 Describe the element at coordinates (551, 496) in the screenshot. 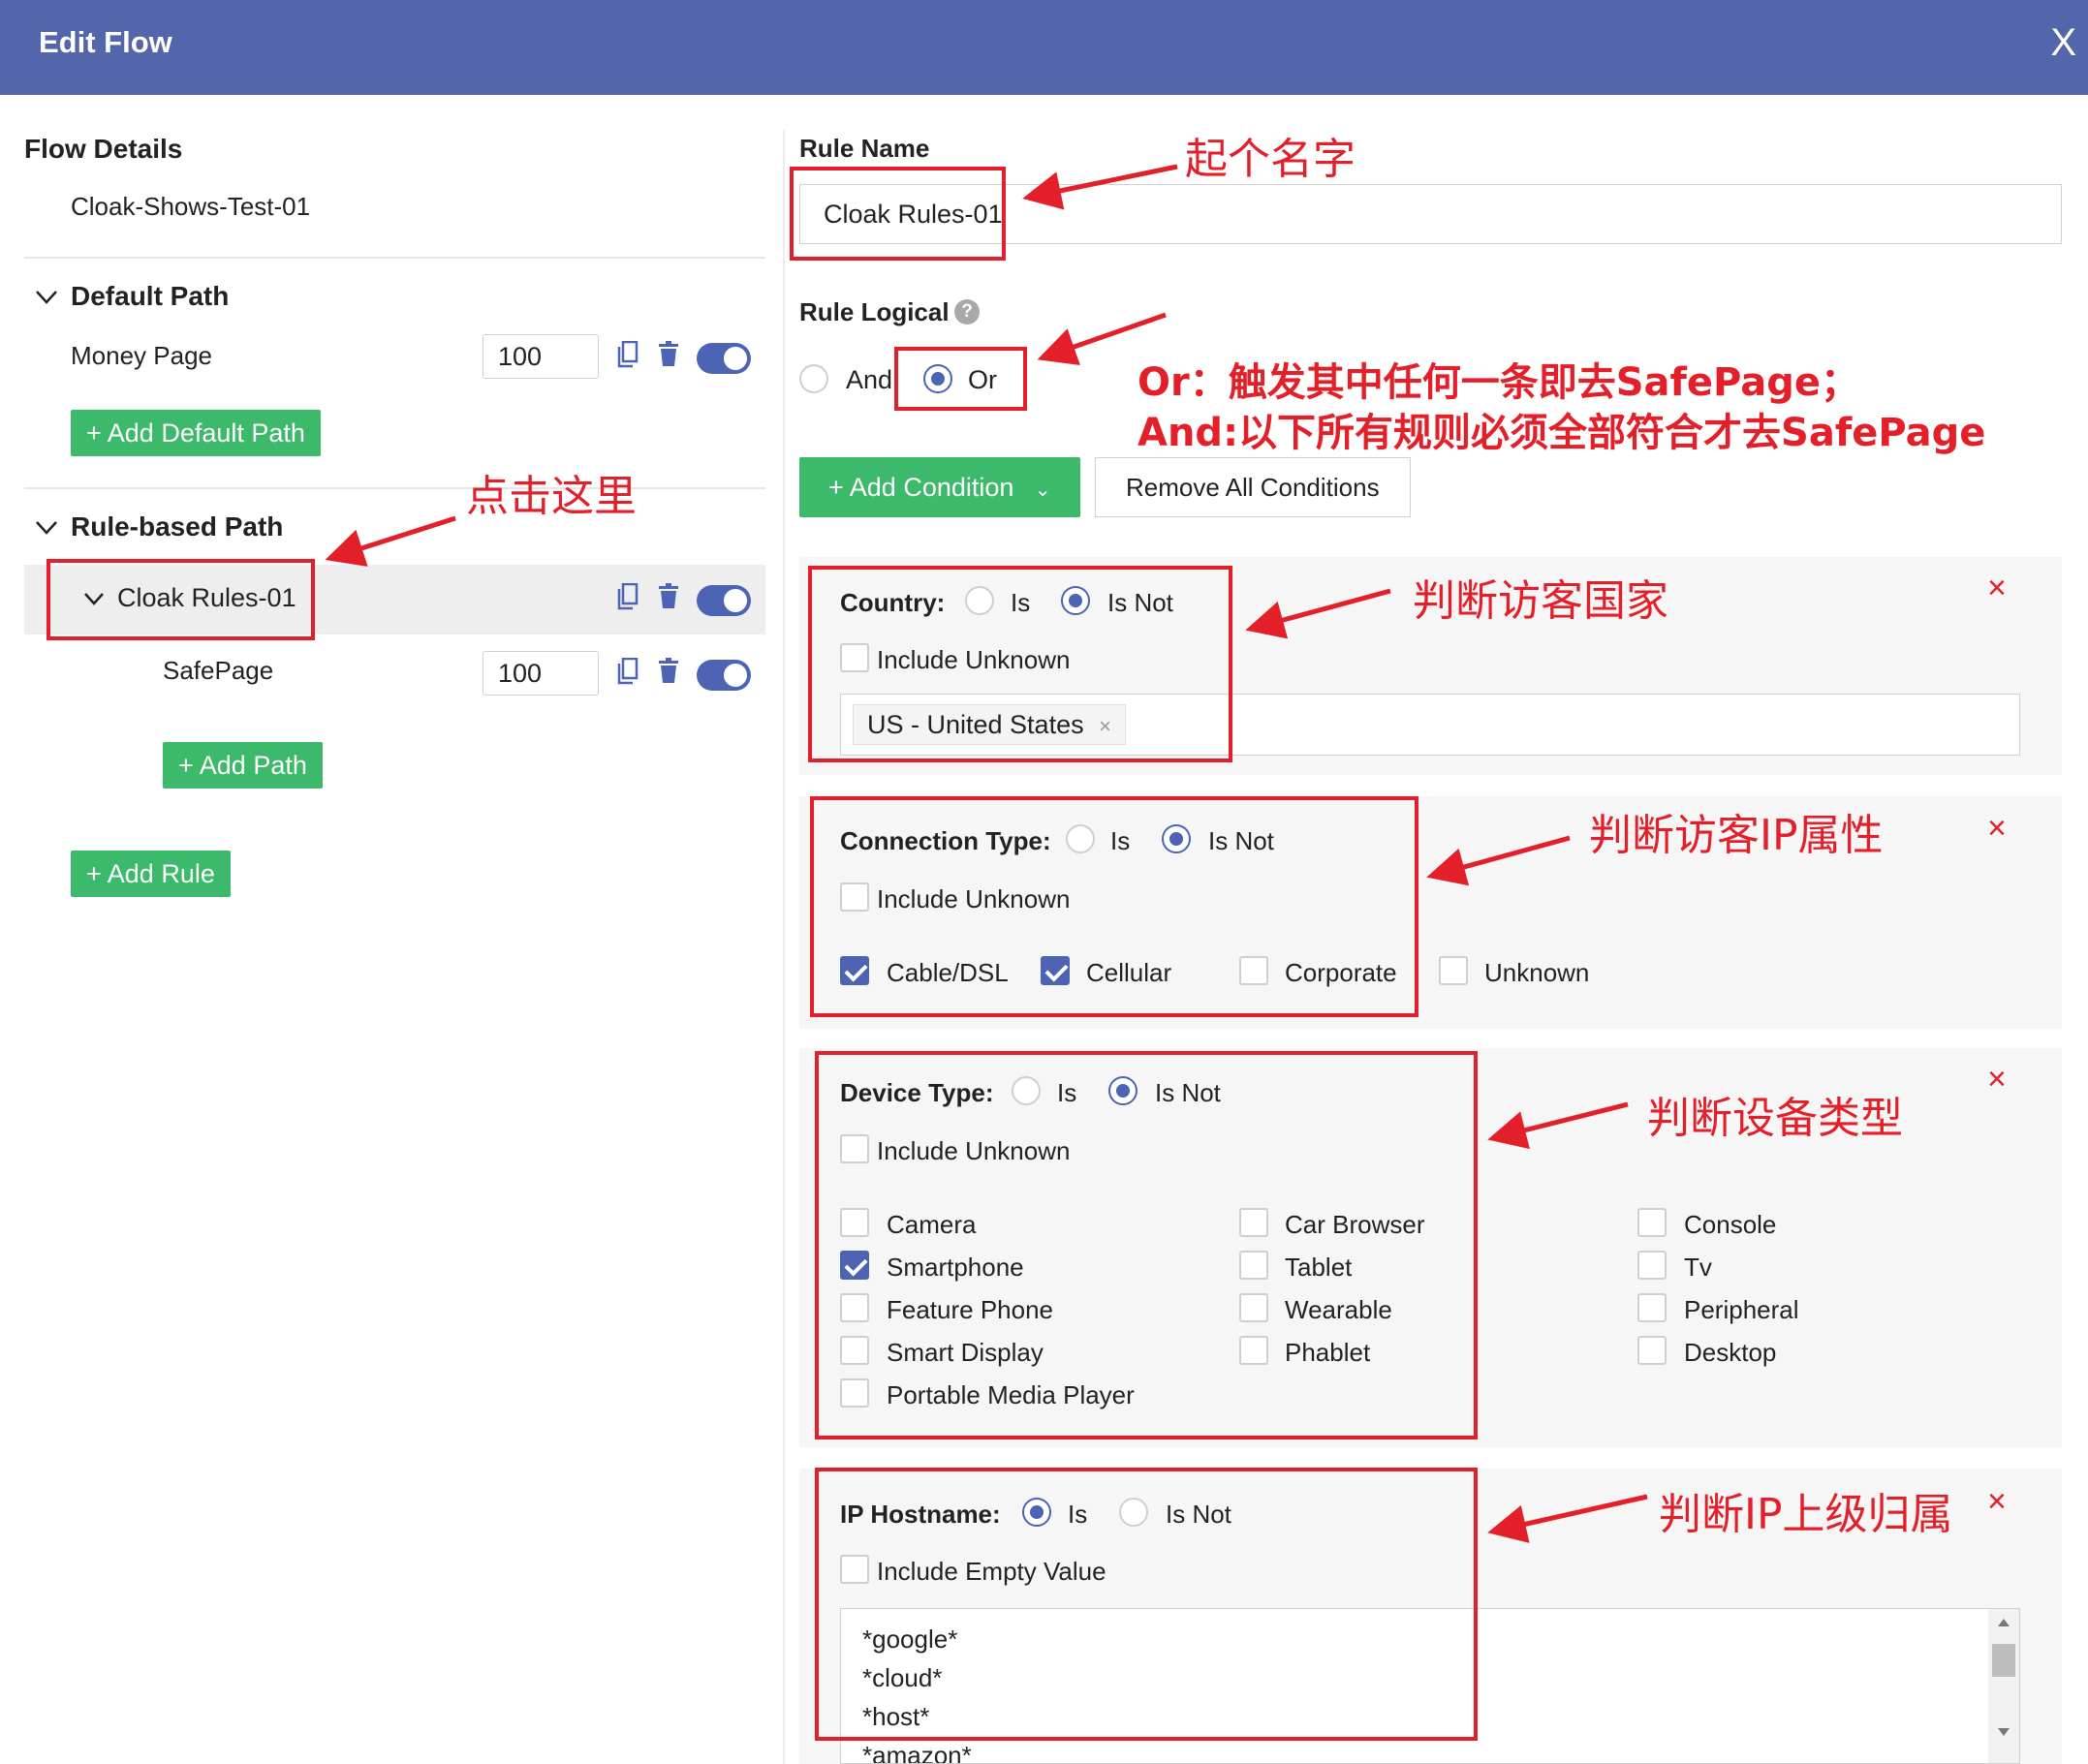

I see `annotation-click-here: 点击这里` at that location.